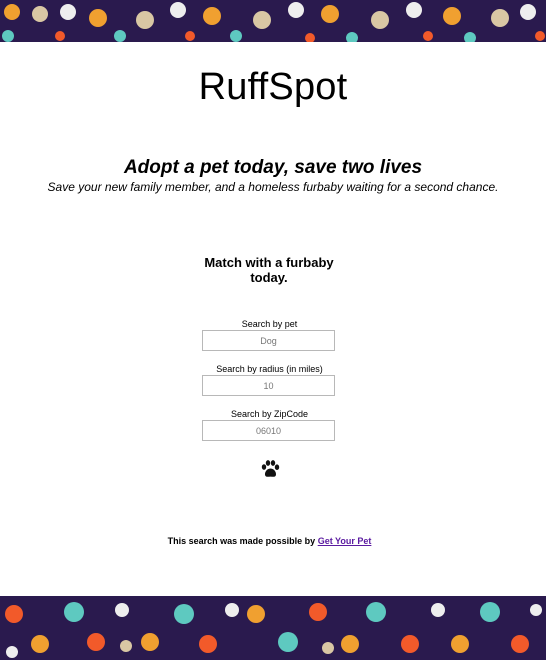 The height and width of the screenshot is (660, 546). What do you see at coordinates (268, 430) in the screenshot?
I see `zipcode-search-input` at bounding box center [268, 430].